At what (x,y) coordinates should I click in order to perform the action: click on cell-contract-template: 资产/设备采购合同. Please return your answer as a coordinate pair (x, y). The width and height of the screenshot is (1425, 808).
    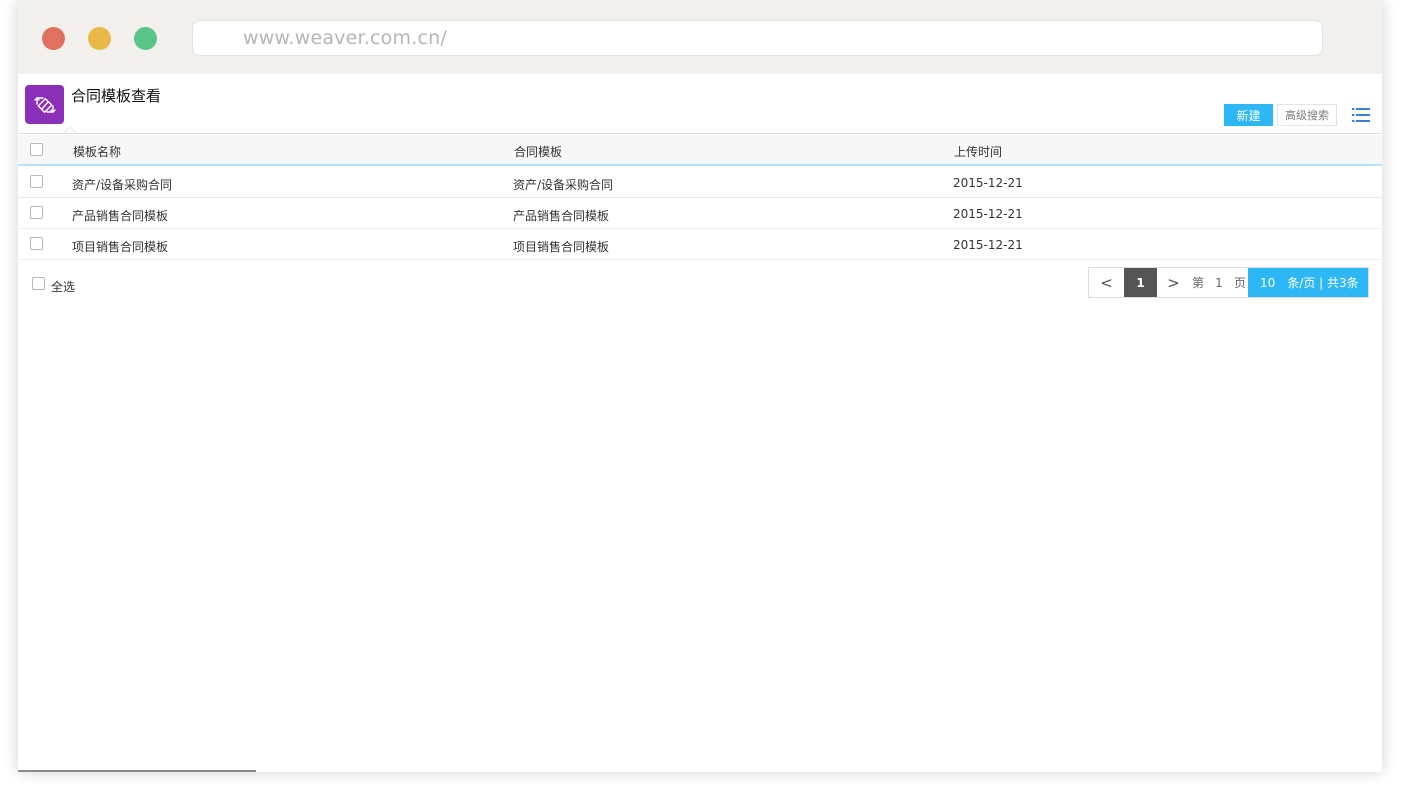
    Looking at the image, I should click on (563, 184).